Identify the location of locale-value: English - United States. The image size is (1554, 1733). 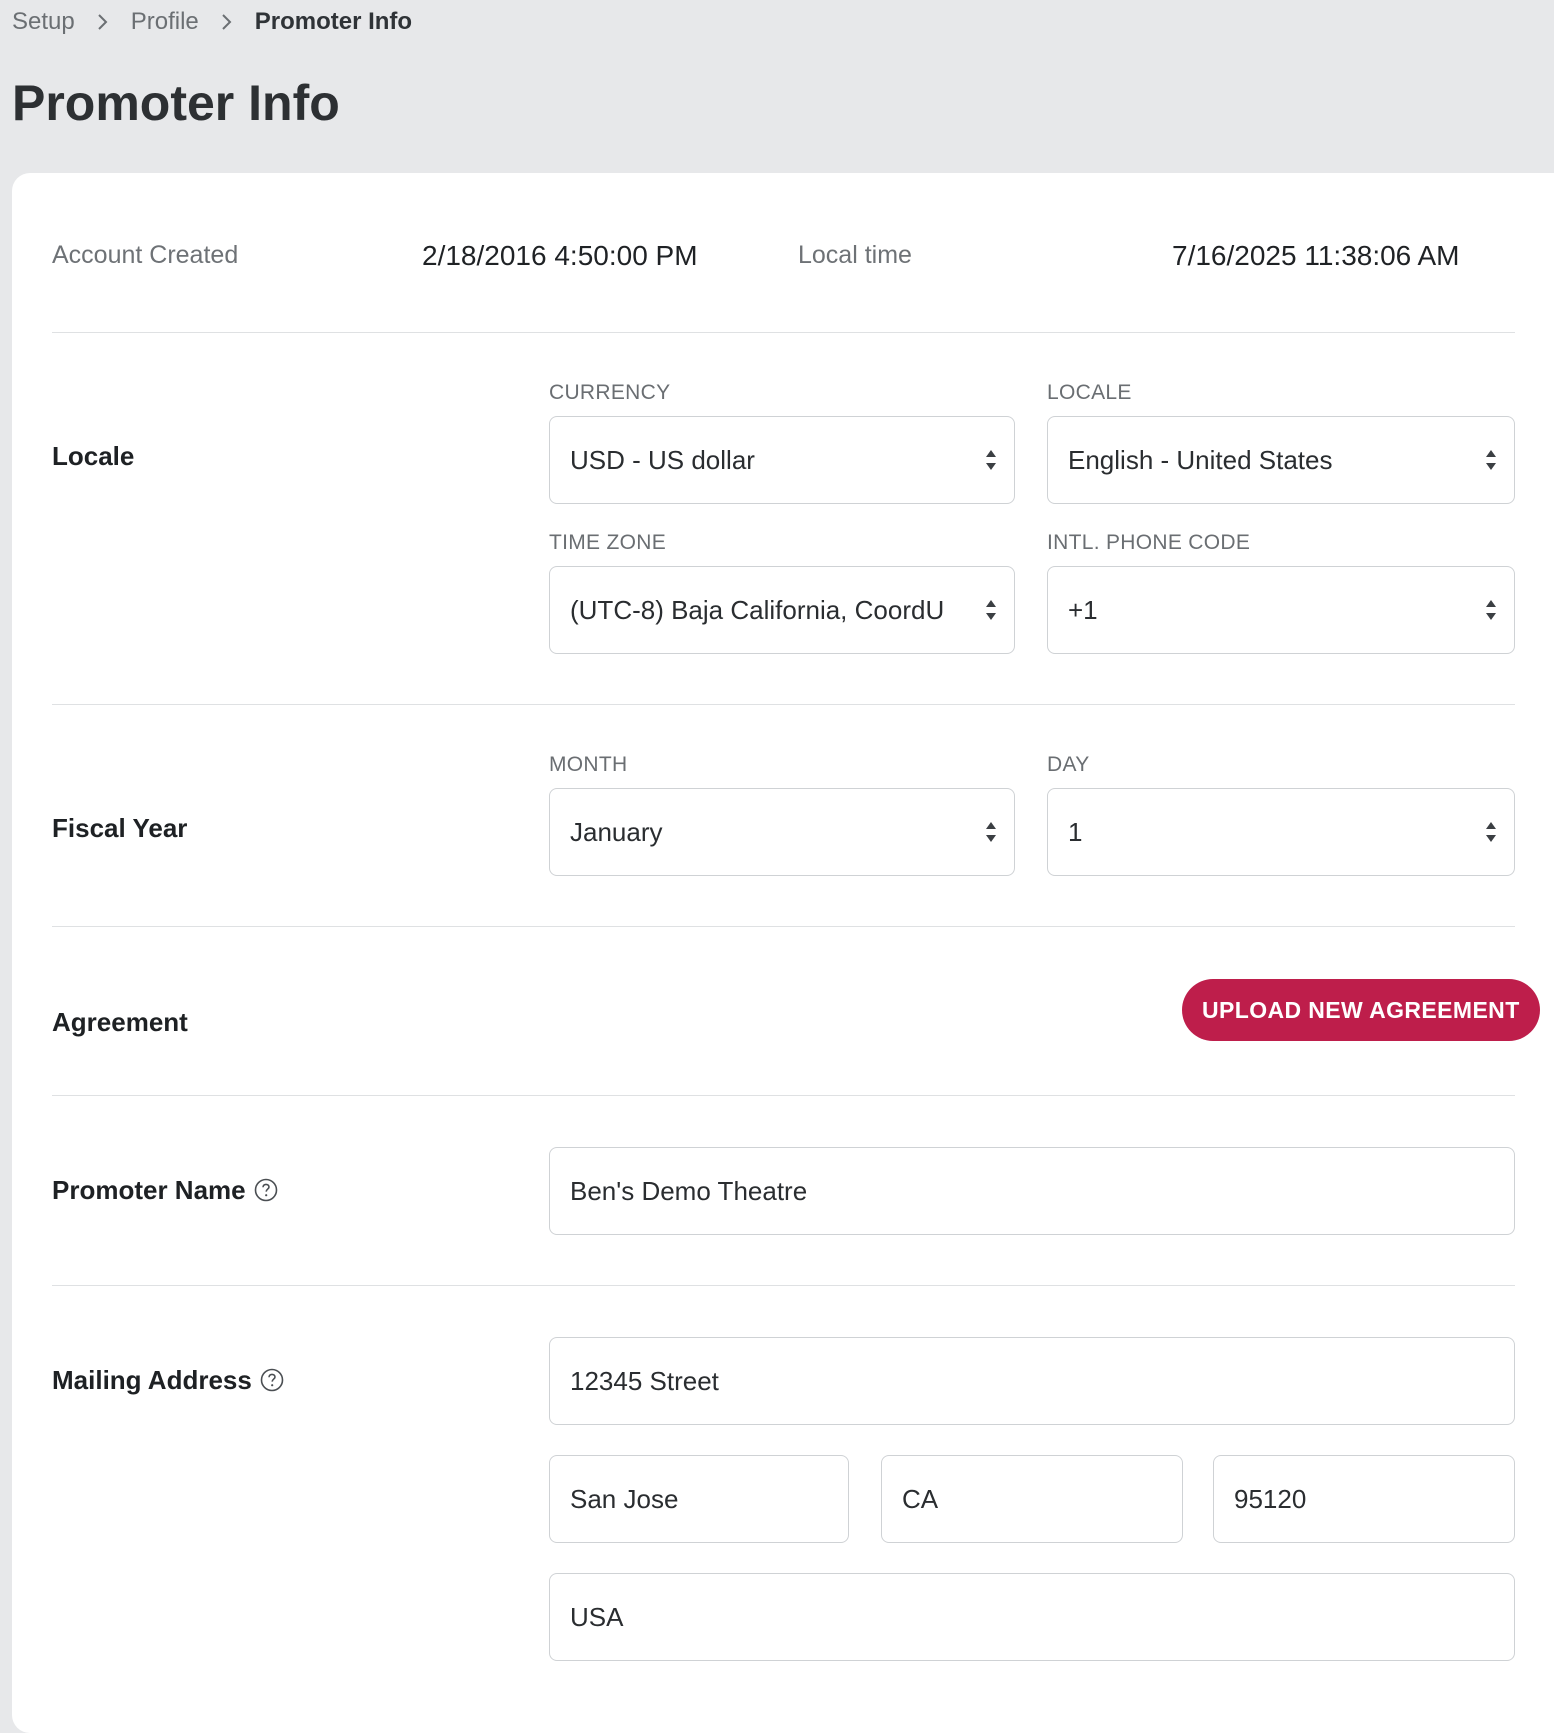
(1200, 459).